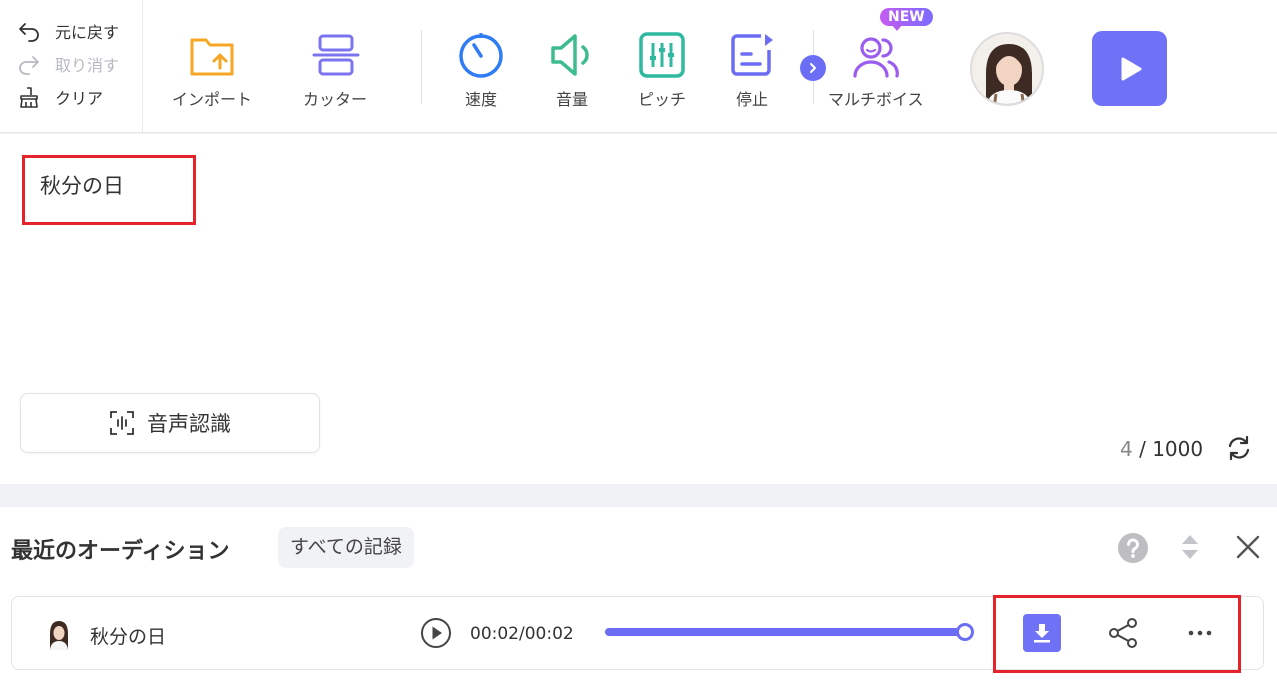  I want to click on pitch-button: ピッチ, so click(662, 70).